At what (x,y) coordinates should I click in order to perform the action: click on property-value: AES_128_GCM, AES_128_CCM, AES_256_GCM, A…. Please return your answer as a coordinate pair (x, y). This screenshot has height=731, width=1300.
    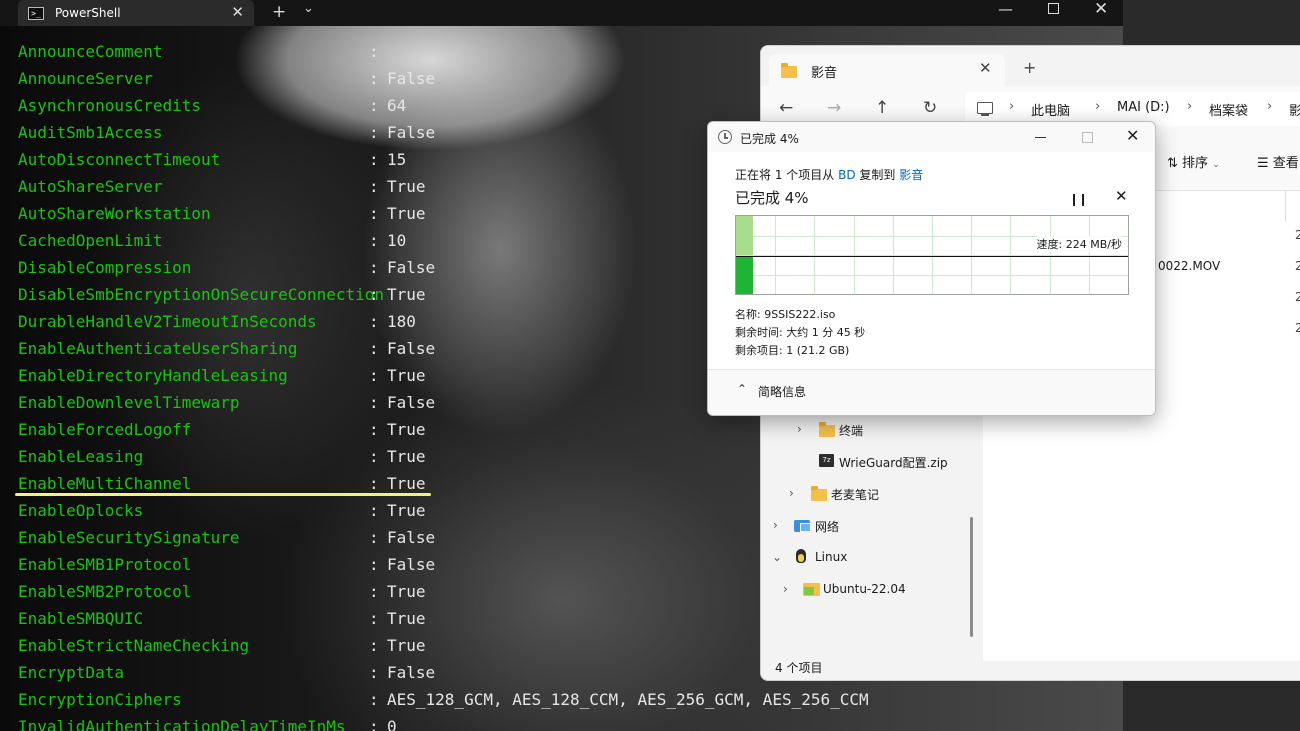
    Looking at the image, I should click on (628, 699).